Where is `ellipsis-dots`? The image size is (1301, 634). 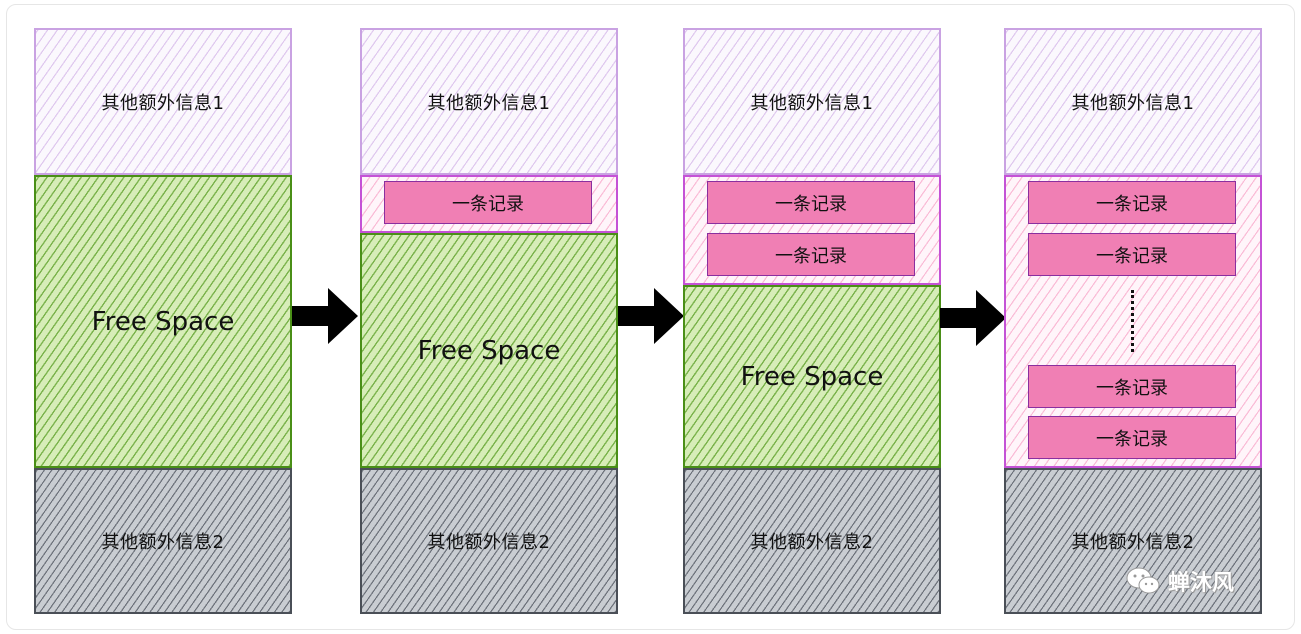 ellipsis-dots is located at coordinates (1132, 321).